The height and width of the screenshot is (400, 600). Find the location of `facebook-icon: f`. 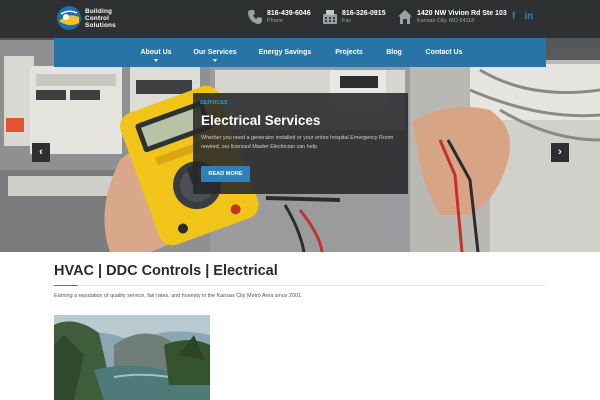

facebook-icon: f is located at coordinates (513, 17).